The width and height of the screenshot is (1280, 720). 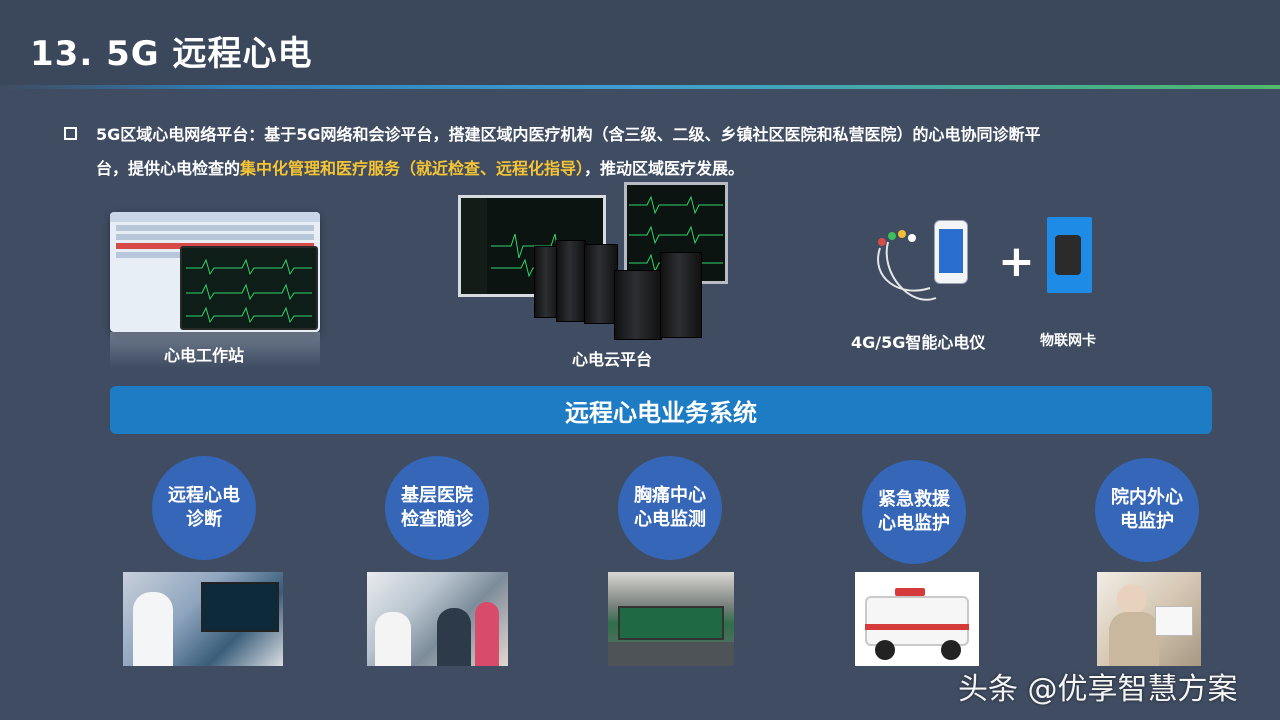 I want to click on sim-chip-icon, so click(x=1068, y=255).